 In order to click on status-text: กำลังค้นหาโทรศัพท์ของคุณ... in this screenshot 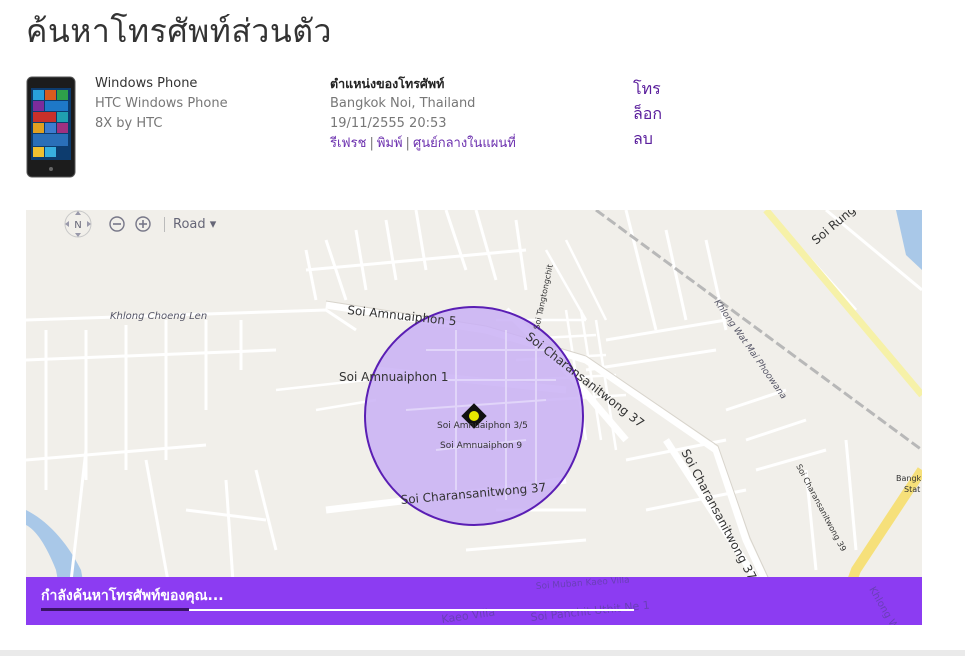, I will do `click(132, 596)`.